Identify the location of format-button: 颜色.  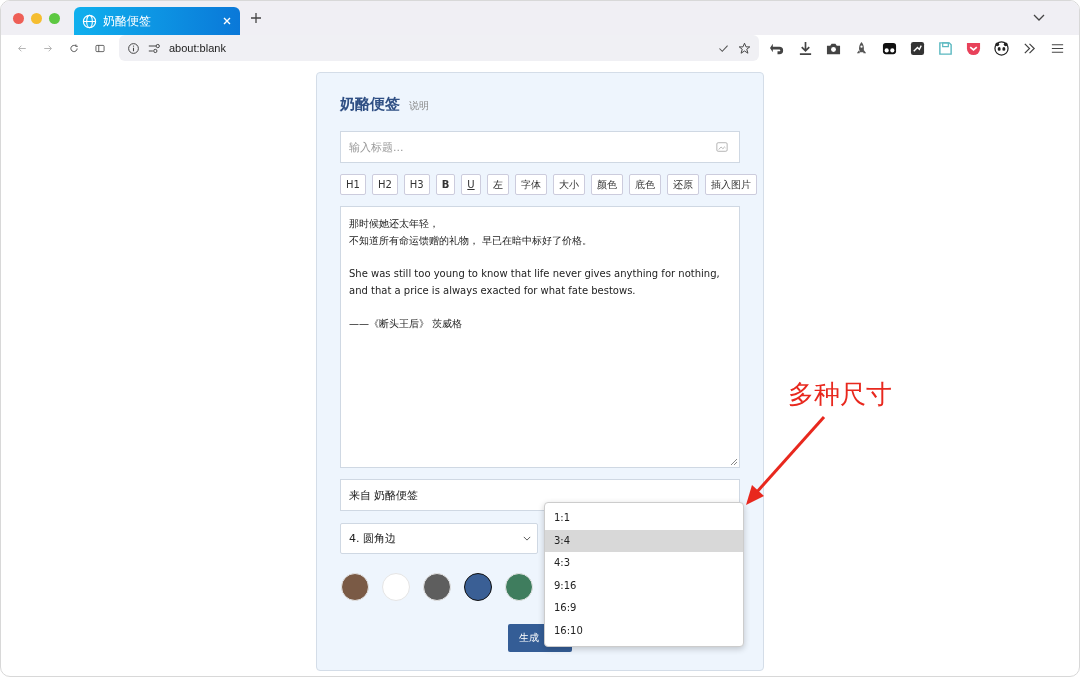
(606, 184).